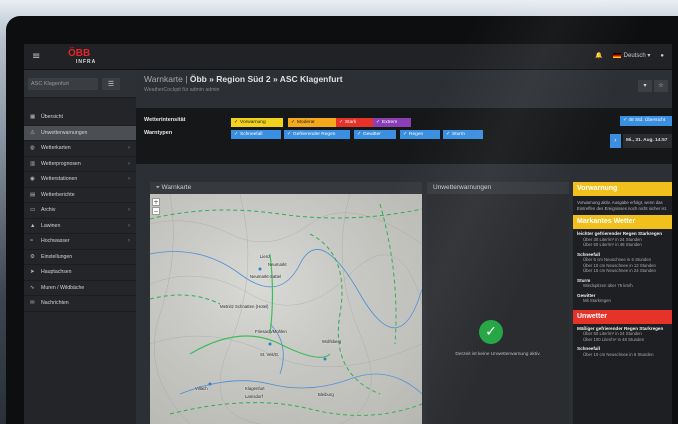 The image size is (678, 424). Describe the element at coordinates (498, 354) in the screenshot. I see `no-warning-message: Derzeit ist keine Unwetterwarnung aktiv.` at that location.